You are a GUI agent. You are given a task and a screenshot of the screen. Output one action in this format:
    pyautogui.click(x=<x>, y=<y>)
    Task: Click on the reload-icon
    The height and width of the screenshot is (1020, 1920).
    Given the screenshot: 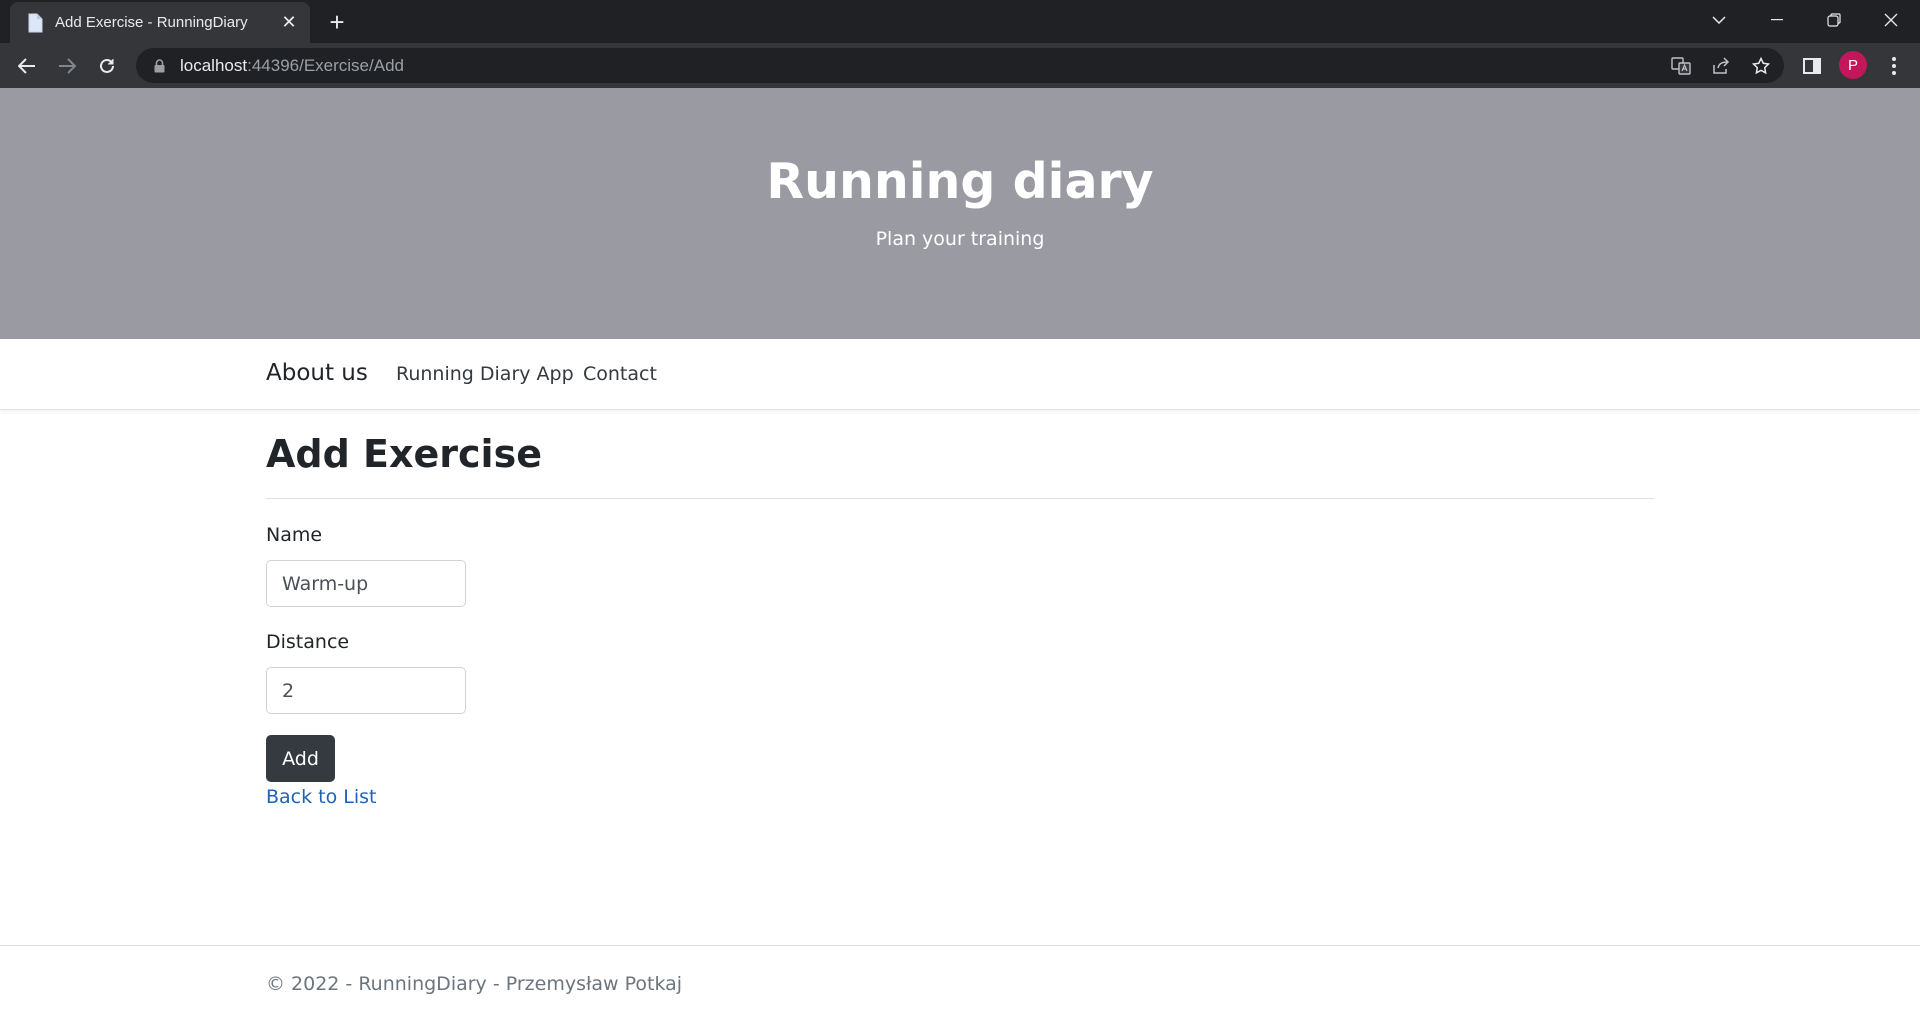 What is the action you would take?
    pyautogui.click(x=107, y=66)
    